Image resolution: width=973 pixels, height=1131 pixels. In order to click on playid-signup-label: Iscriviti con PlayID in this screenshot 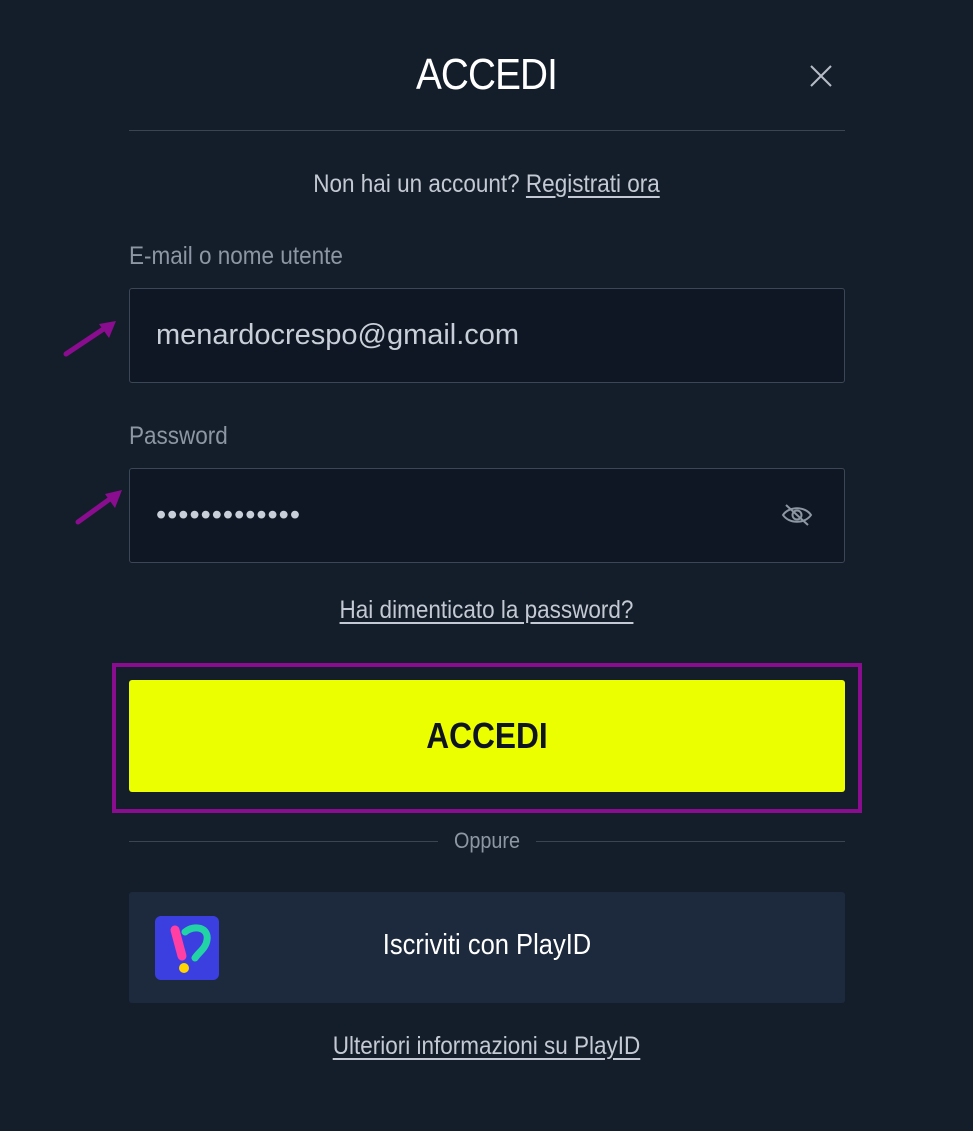, I will do `click(487, 945)`.